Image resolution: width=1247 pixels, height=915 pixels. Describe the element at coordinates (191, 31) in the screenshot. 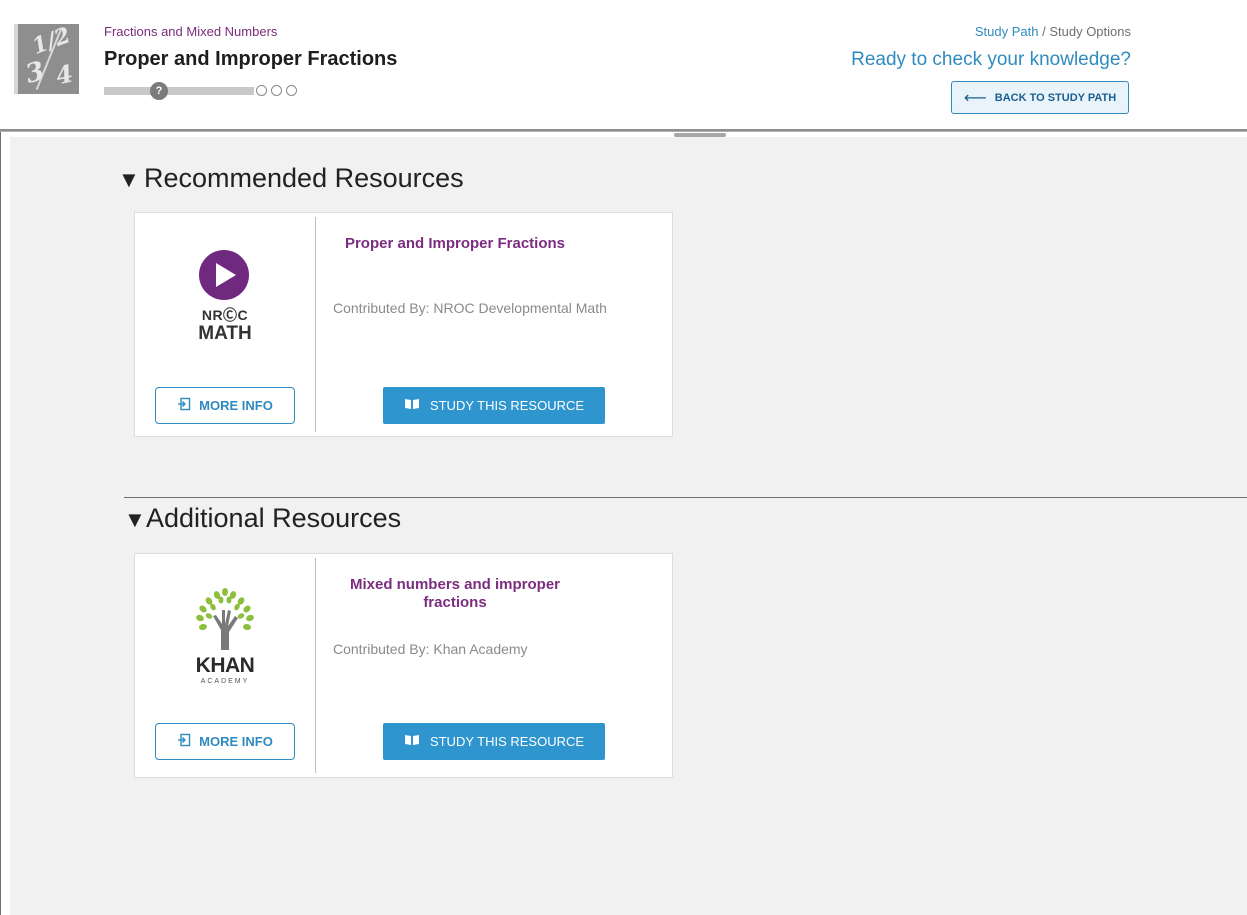

I see `topic-label: Fractions and Mixed Numbers` at that location.